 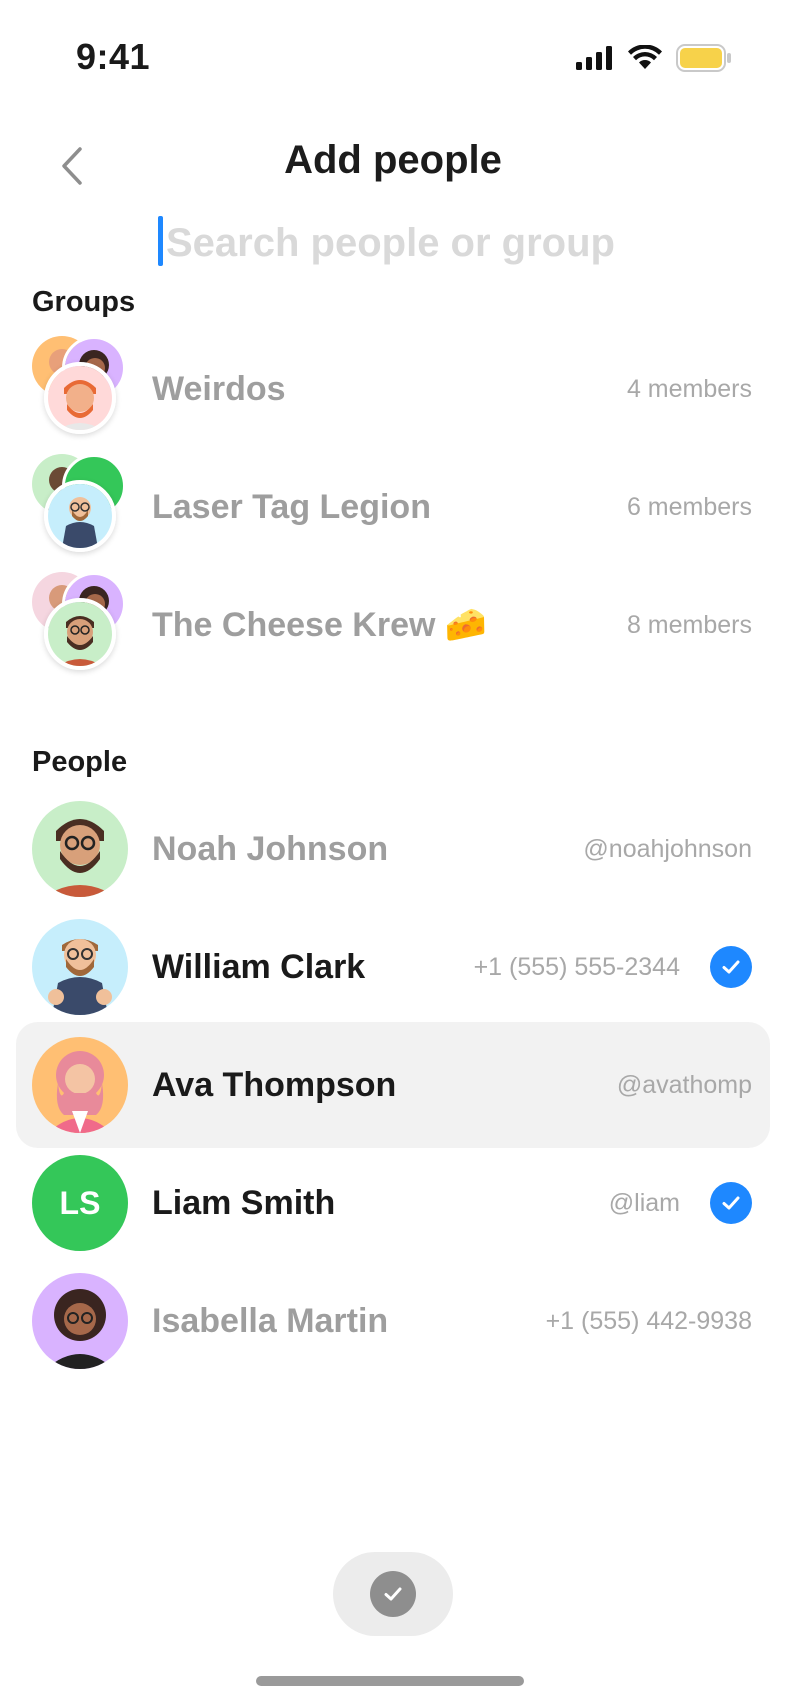 I want to click on person-name: William Clark, so click(x=259, y=966).